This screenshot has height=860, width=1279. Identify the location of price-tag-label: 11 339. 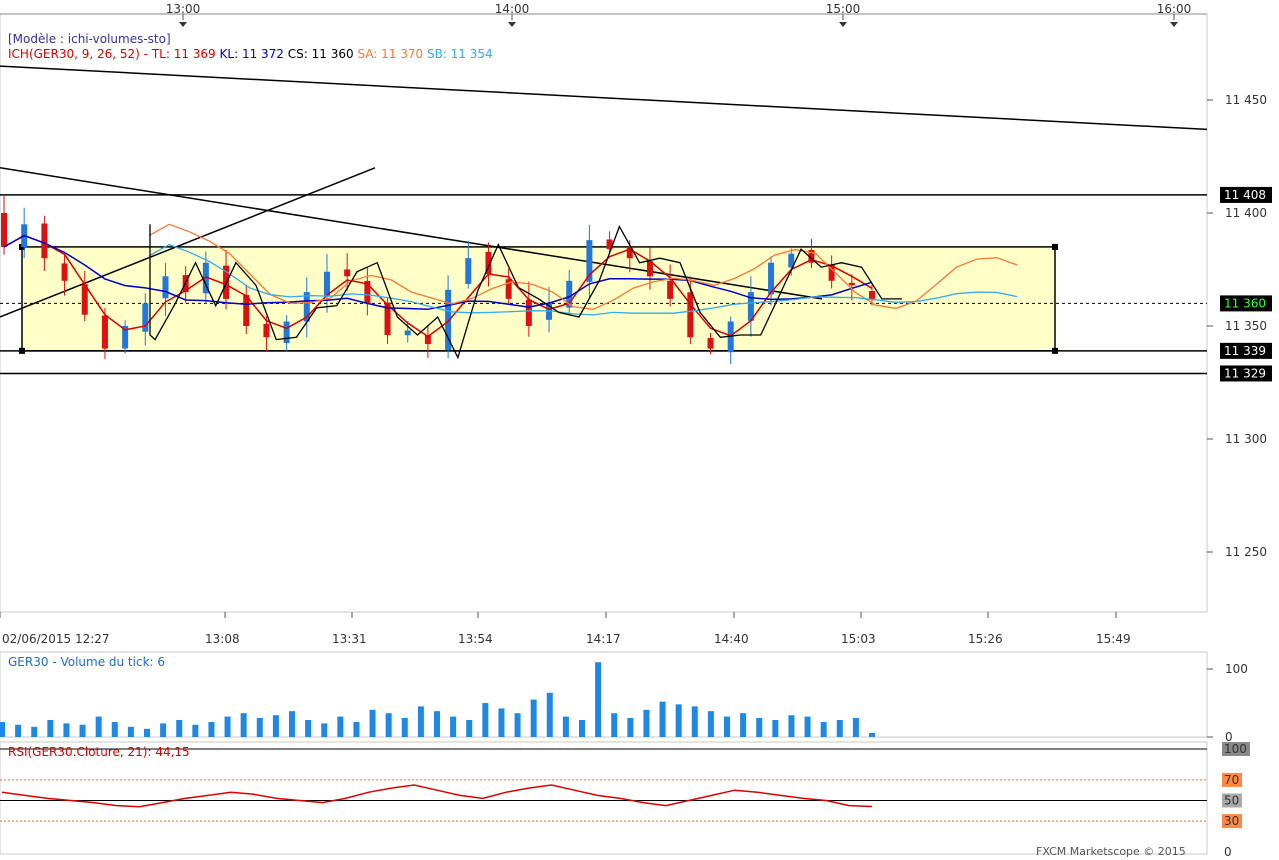
(1245, 351).